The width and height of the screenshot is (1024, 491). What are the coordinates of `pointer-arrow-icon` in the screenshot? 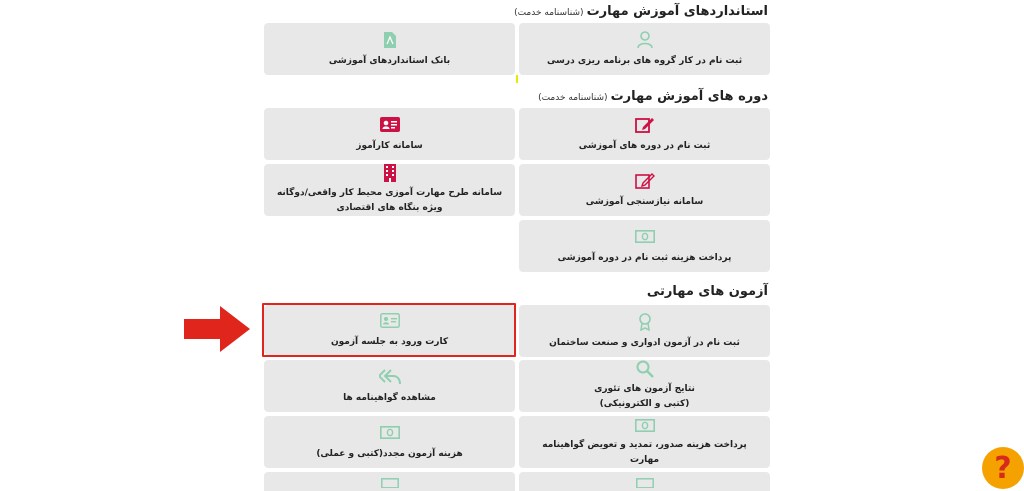 It's located at (217, 329).